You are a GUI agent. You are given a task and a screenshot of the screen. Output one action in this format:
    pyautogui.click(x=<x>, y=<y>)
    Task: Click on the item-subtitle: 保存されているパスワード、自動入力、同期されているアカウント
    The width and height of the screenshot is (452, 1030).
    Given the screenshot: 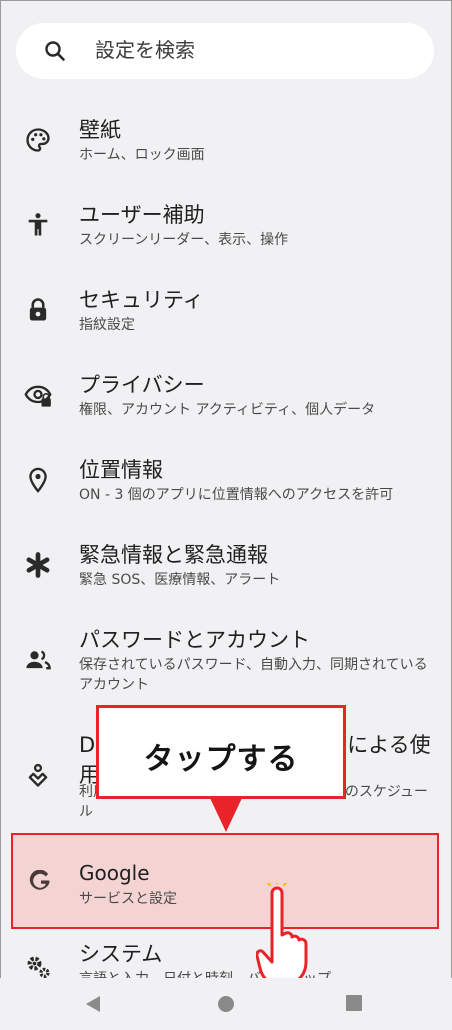 What is the action you would take?
    pyautogui.click(x=253, y=675)
    